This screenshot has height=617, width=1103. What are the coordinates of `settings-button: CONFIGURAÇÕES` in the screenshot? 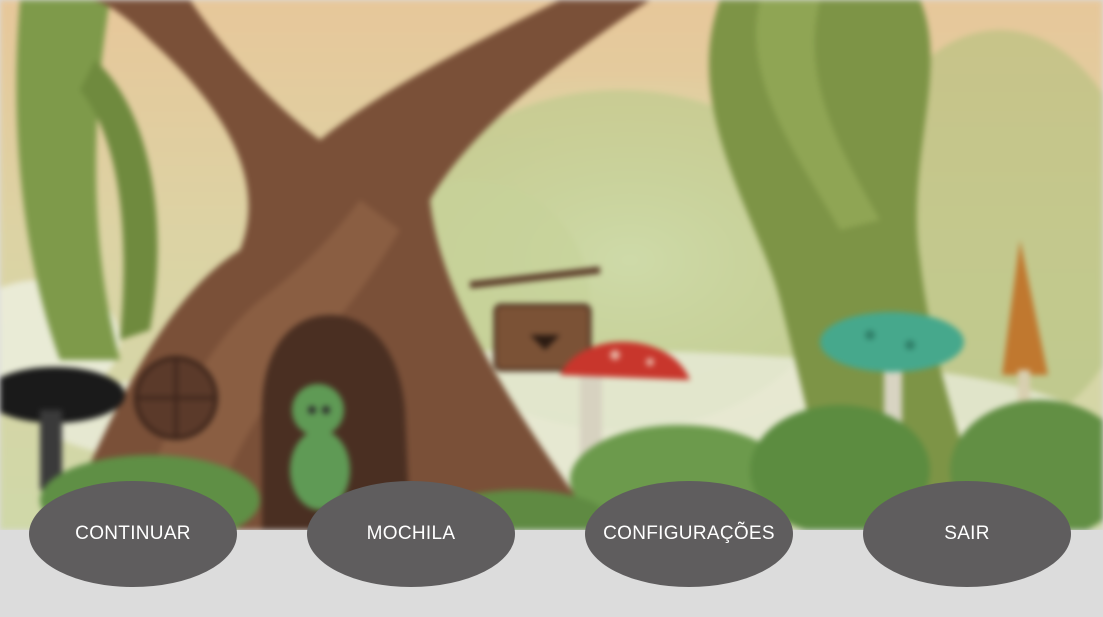 It's located at (689, 534).